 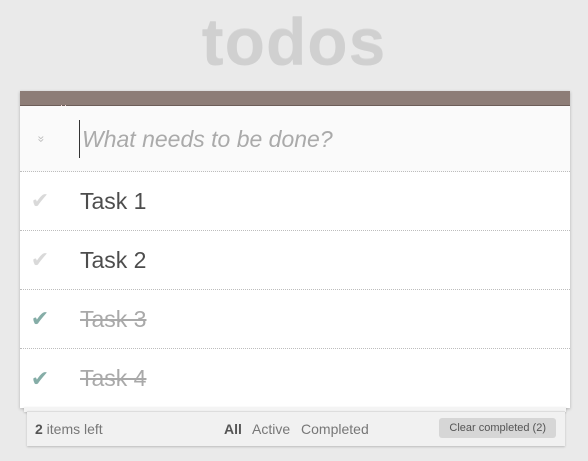 What do you see at coordinates (295, 260) in the screenshot?
I see `todo-item-2: ✔ Task 2` at bounding box center [295, 260].